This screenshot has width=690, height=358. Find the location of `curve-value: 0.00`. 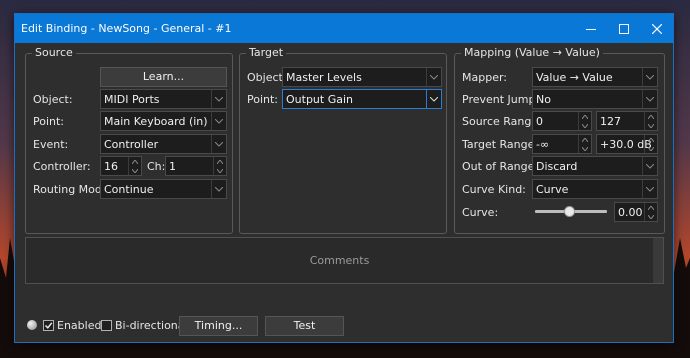

curve-value: 0.00 is located at coordinates (630, 212).